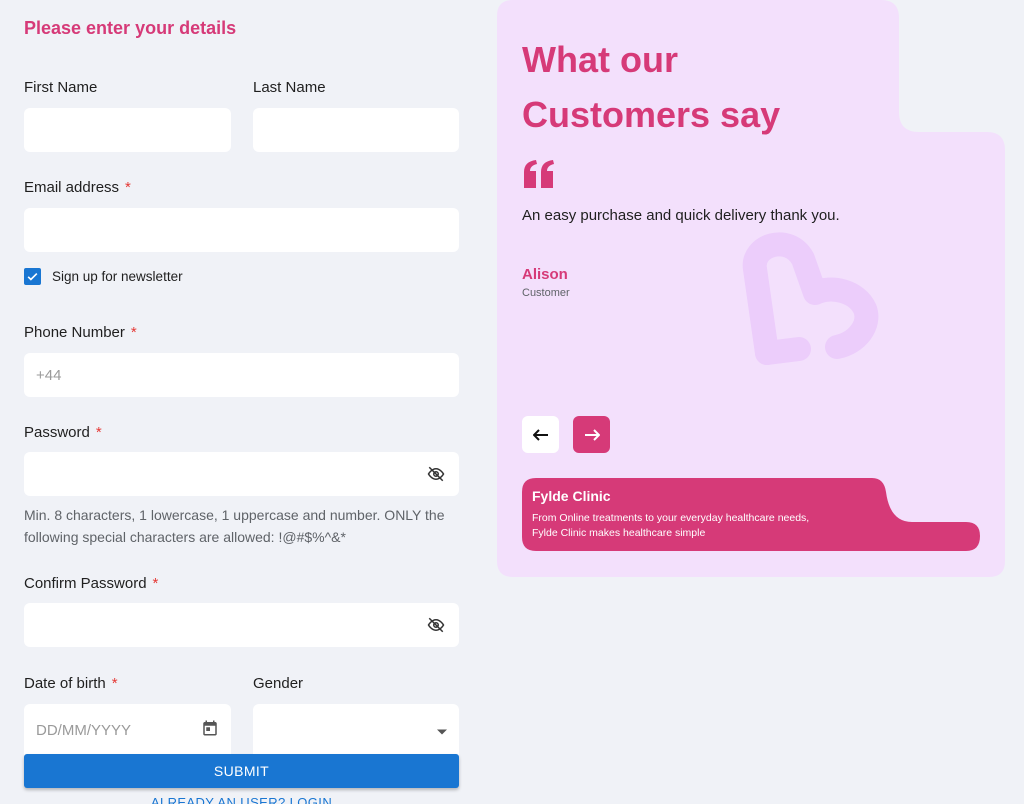  I want to click on author-name: Alison, so click(545, 274).